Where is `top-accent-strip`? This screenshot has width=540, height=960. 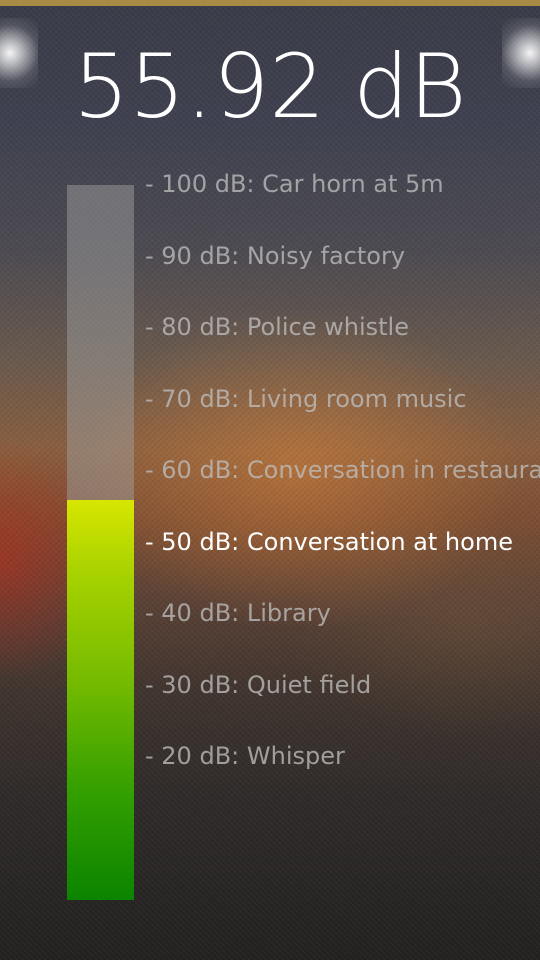
top-accent-strip is located at coordinates (270, 3).